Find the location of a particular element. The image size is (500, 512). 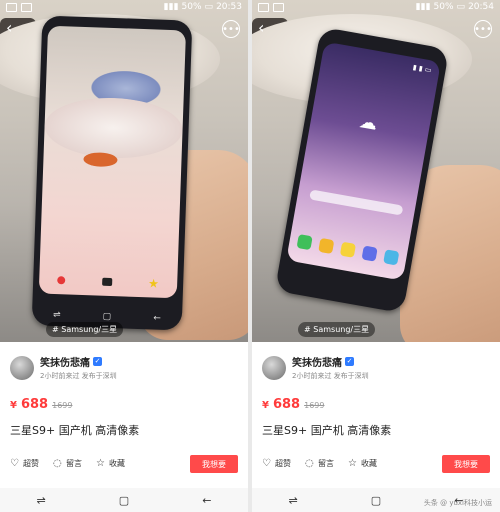

contacts-app-icon is located at coordinates (326, 246).